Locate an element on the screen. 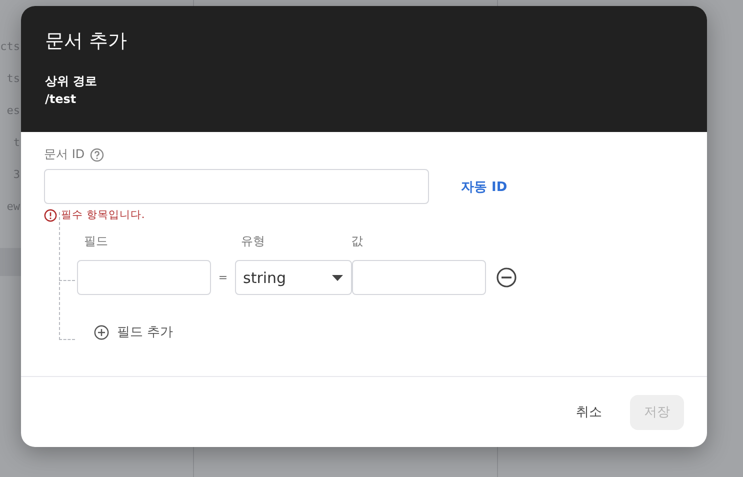  document-id-field is located at coordinates (236, 186).